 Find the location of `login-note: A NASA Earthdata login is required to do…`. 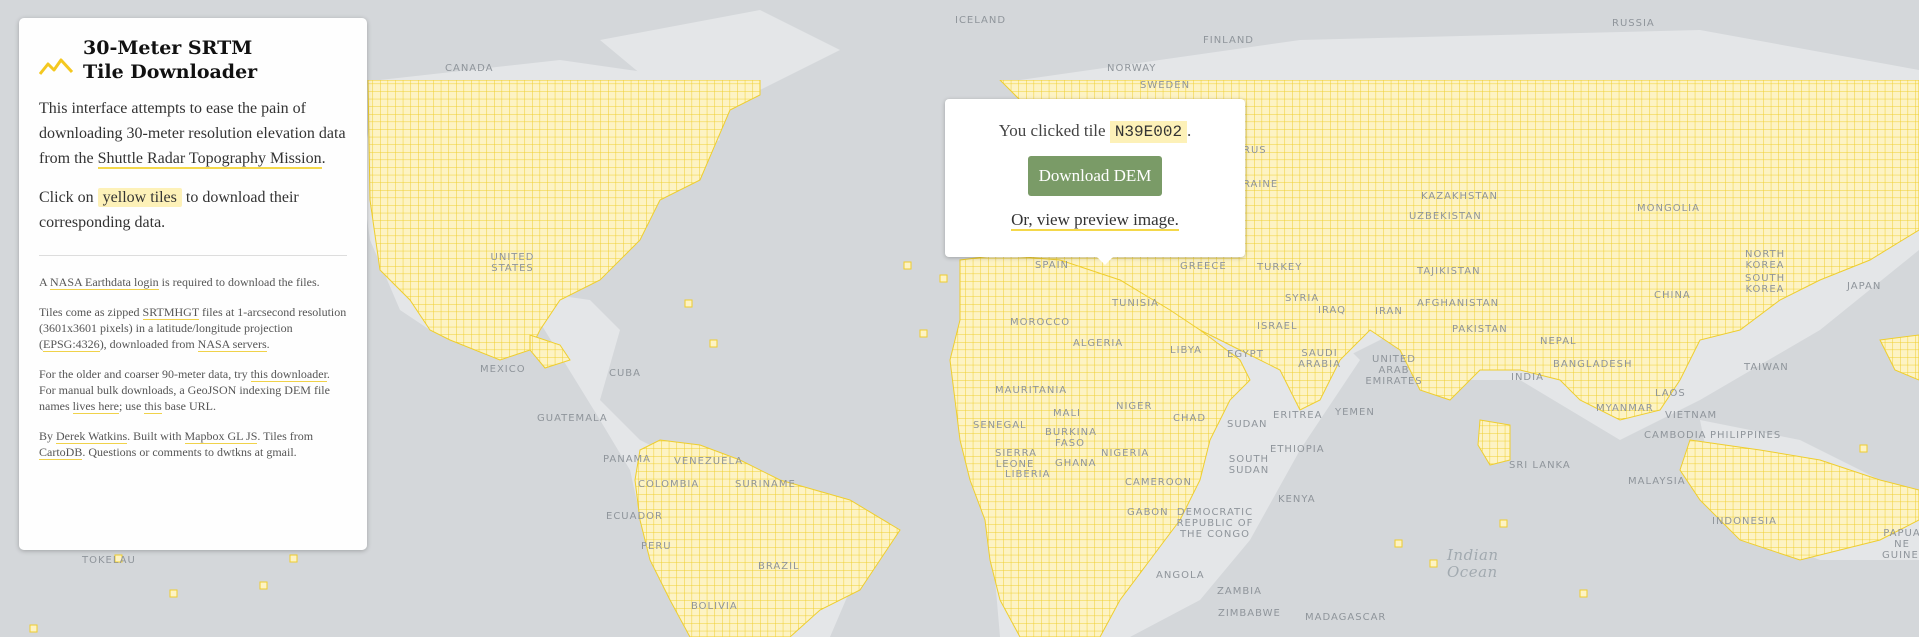

login-note: A NASA Earthdata login is required to do… is located at coordinates (193, 282).